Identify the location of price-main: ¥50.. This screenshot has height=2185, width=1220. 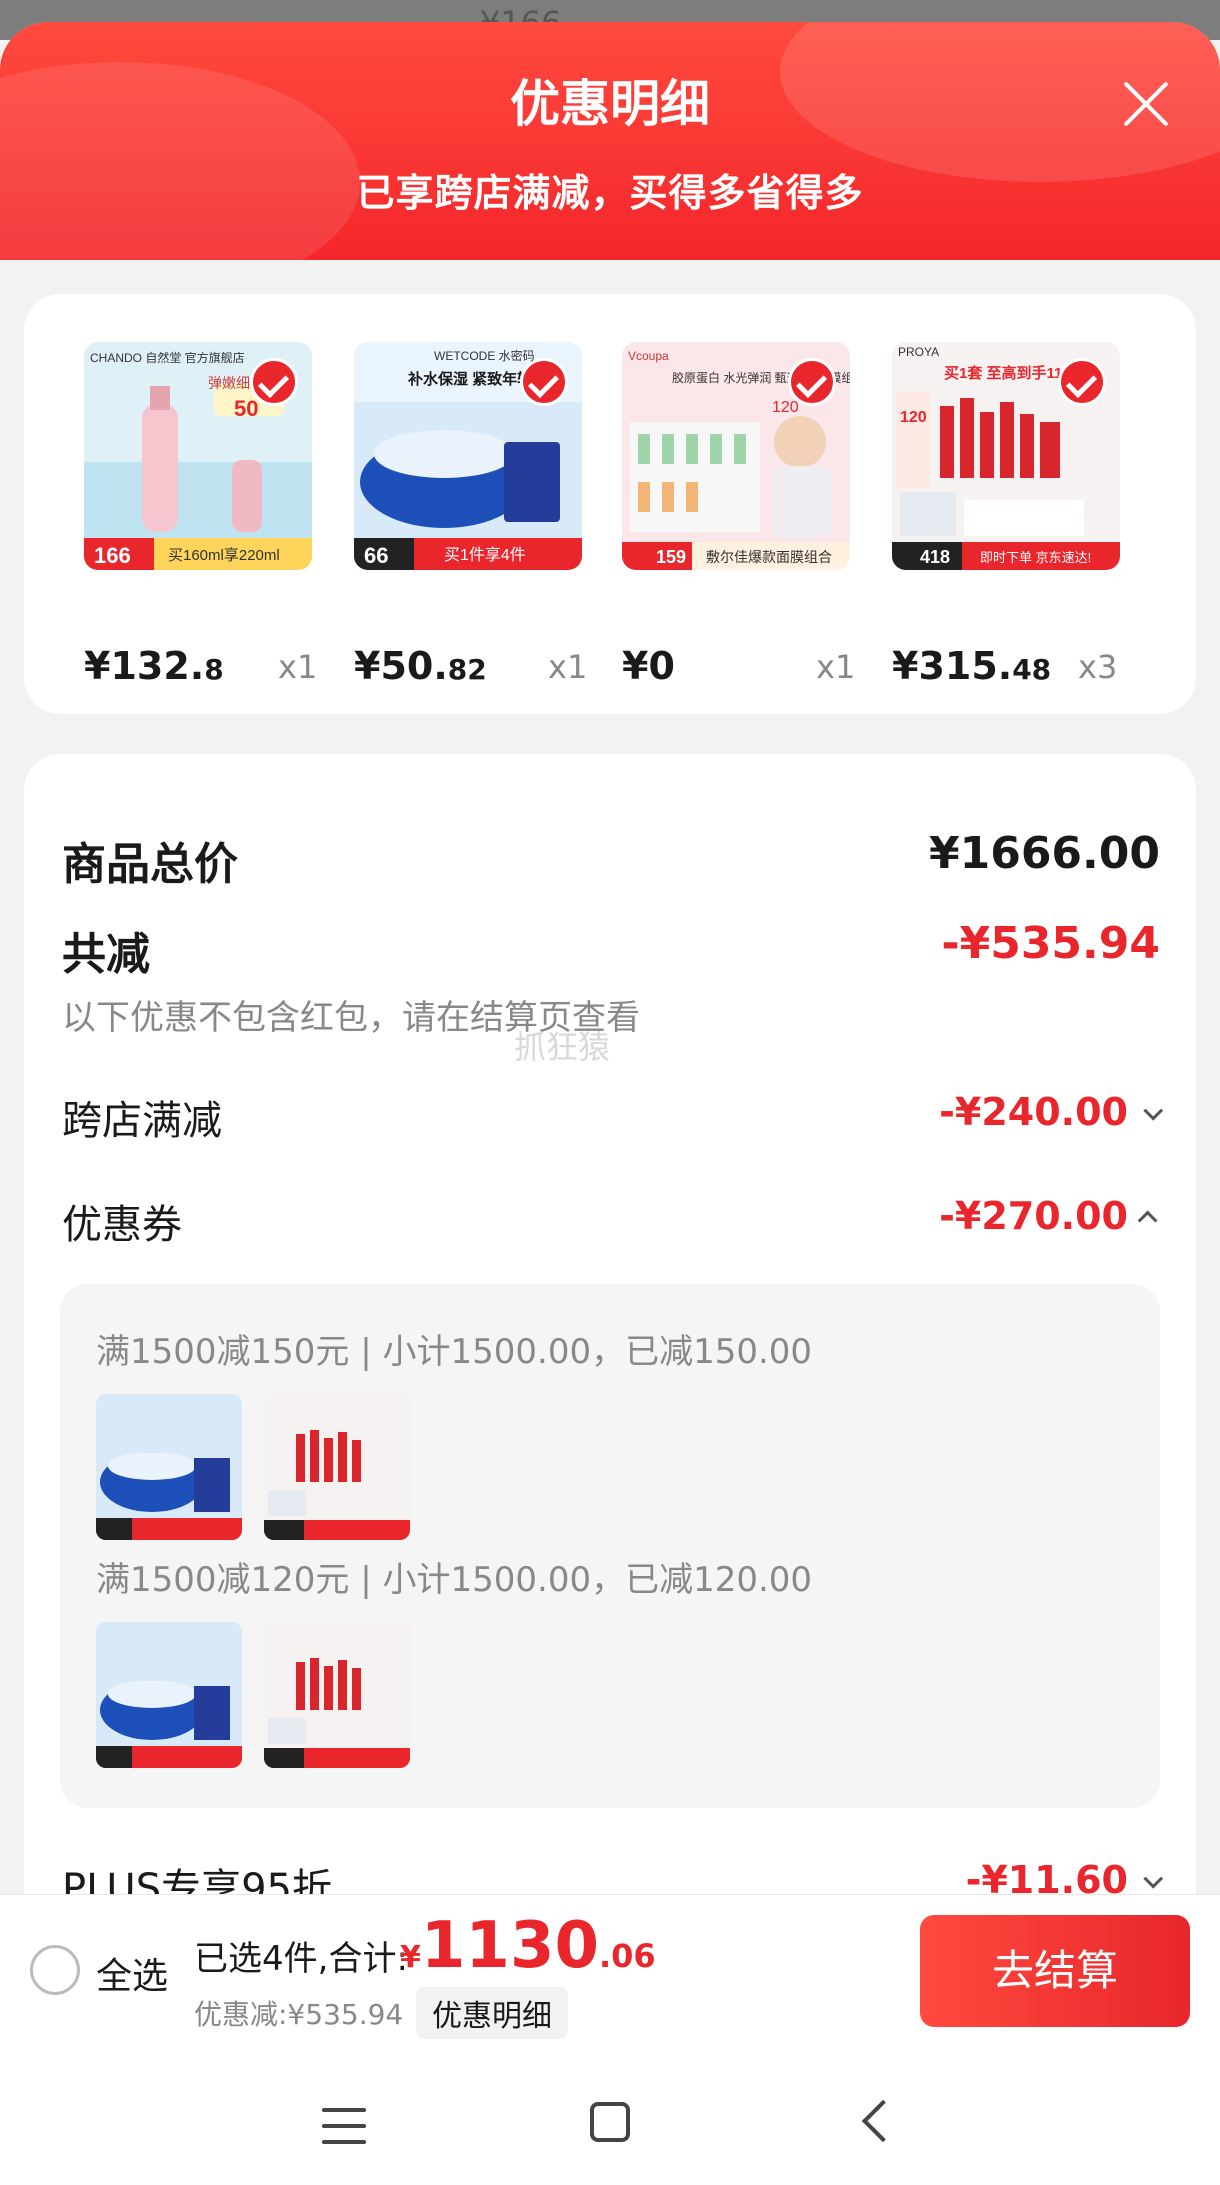
(401, 666).